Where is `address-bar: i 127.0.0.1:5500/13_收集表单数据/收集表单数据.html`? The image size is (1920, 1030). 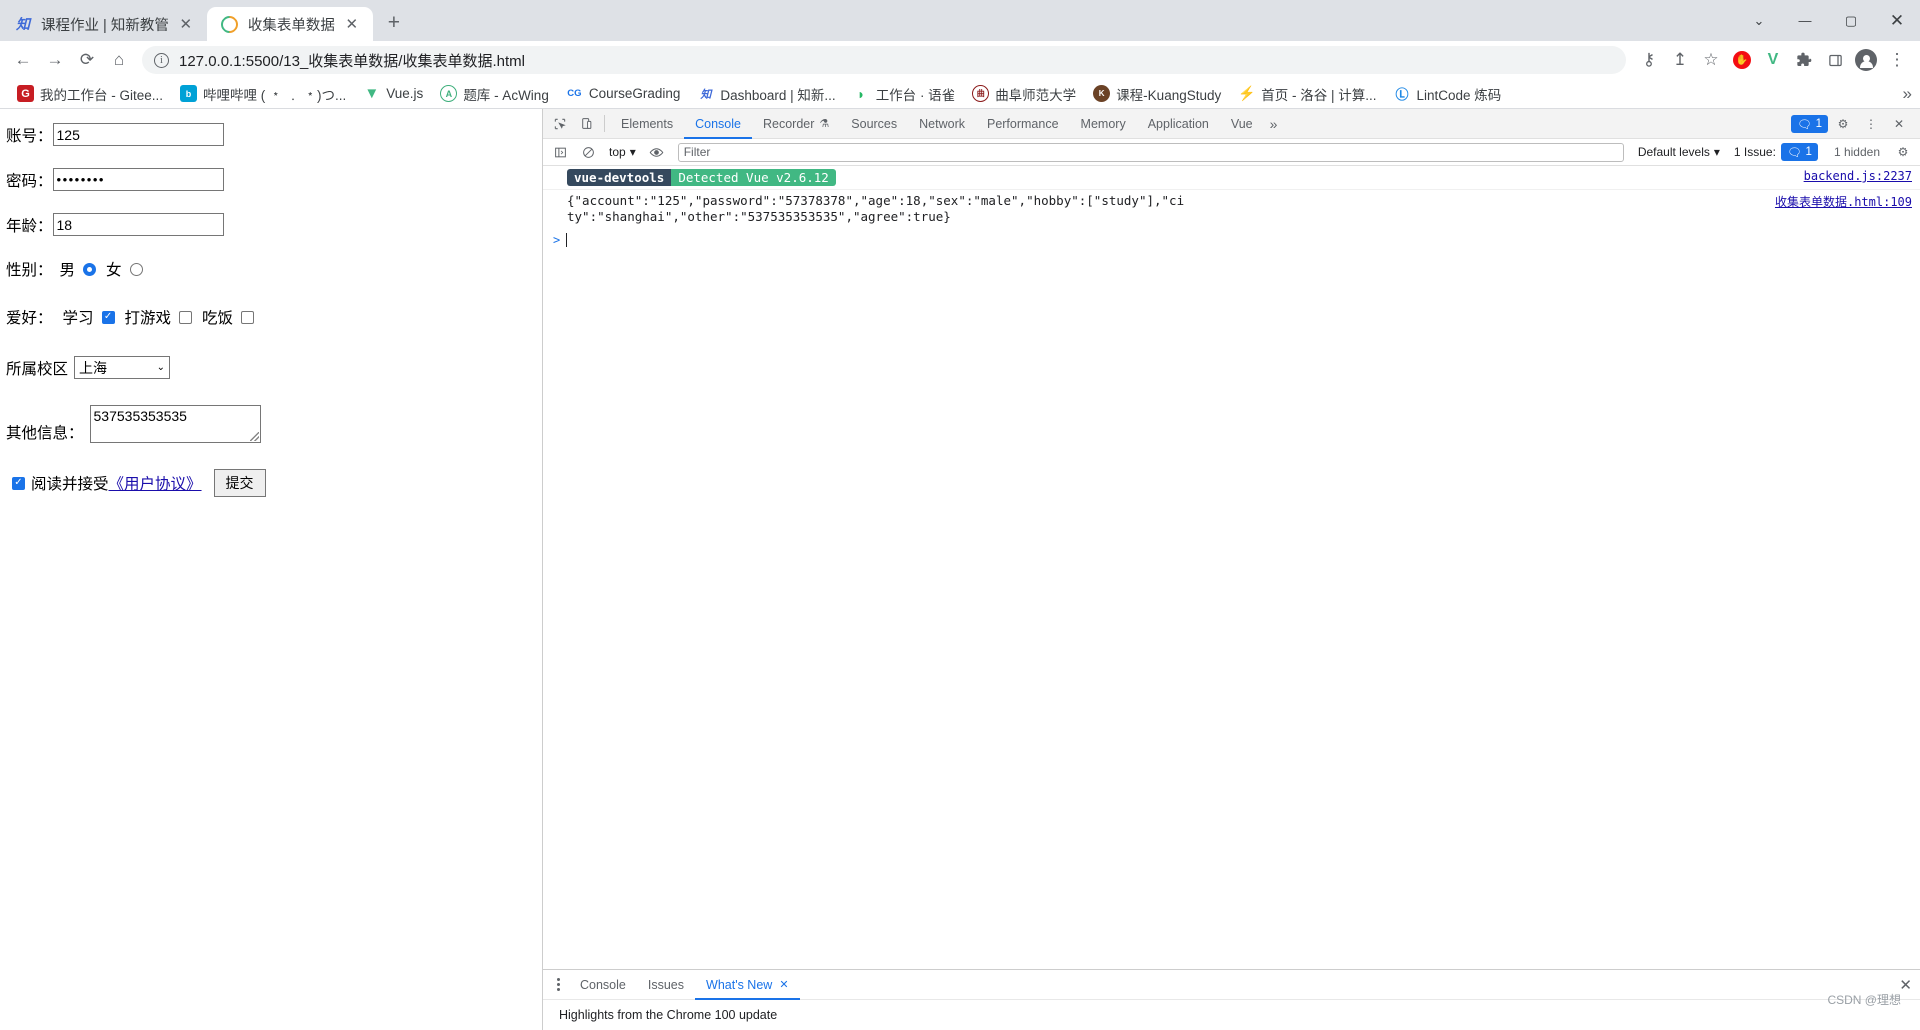
address-bar: i 127.0.0.1:5500/13_收集表单数据/收集表单数据.html is located at coordinates (884, 60).